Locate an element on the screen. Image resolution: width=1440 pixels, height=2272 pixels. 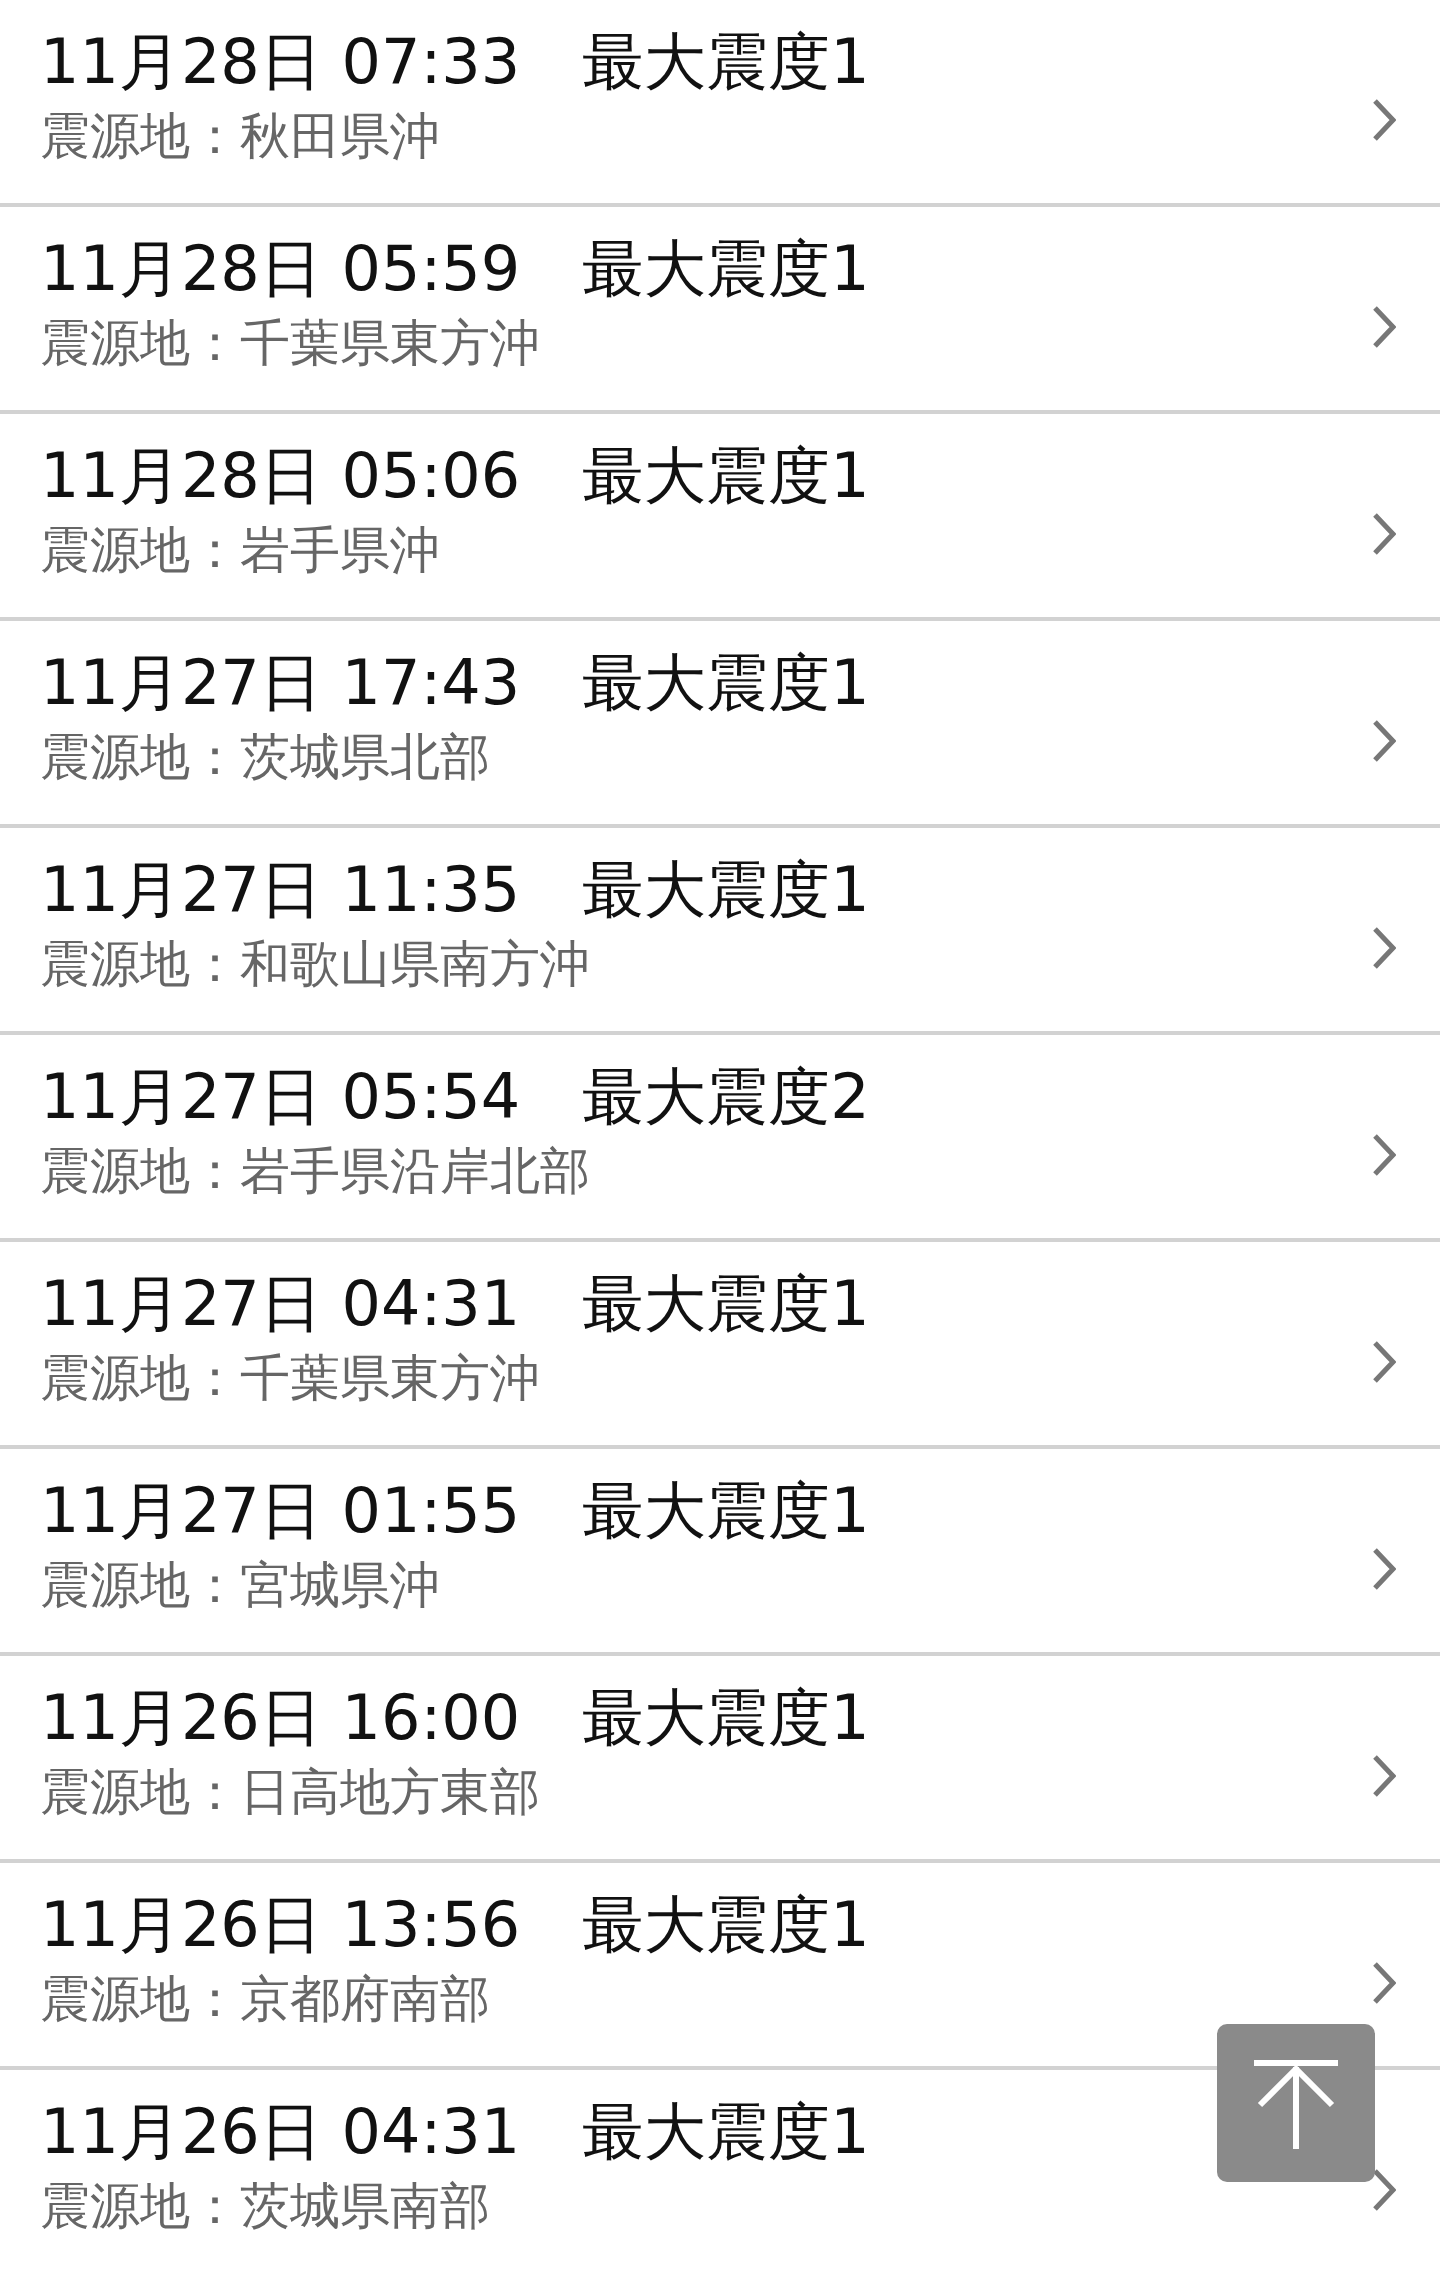
epicenter-text: 震源地：岩手県沿岸北部 is located at coordinates (315, 1171).